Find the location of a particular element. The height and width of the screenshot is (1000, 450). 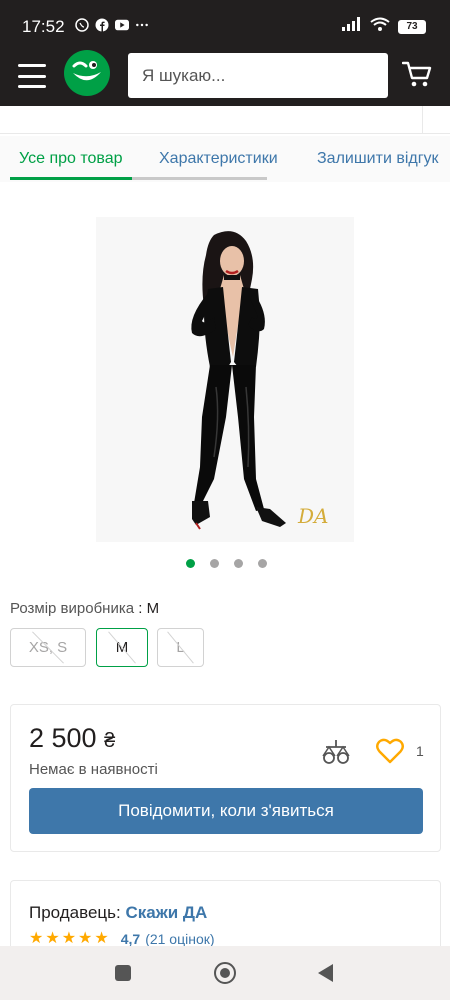

youtube-icon is located at coordinates (122, 25).